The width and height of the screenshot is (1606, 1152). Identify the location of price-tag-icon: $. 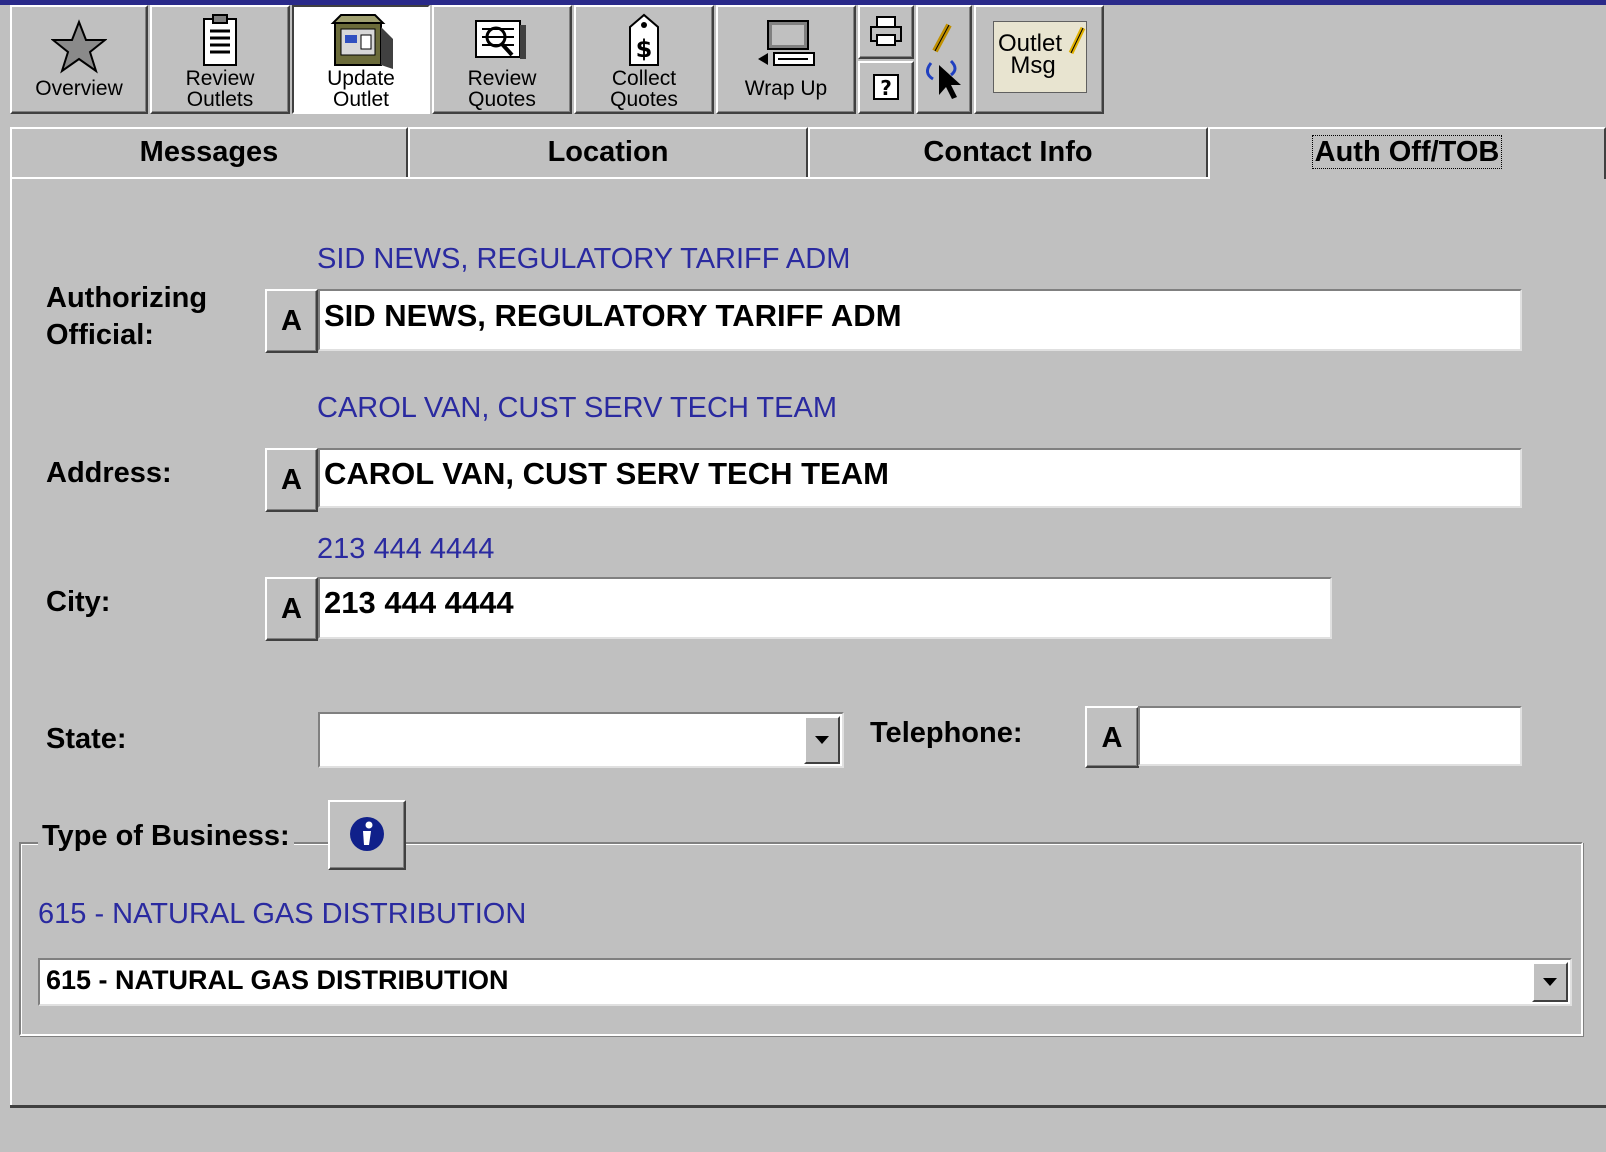
(644, 41).